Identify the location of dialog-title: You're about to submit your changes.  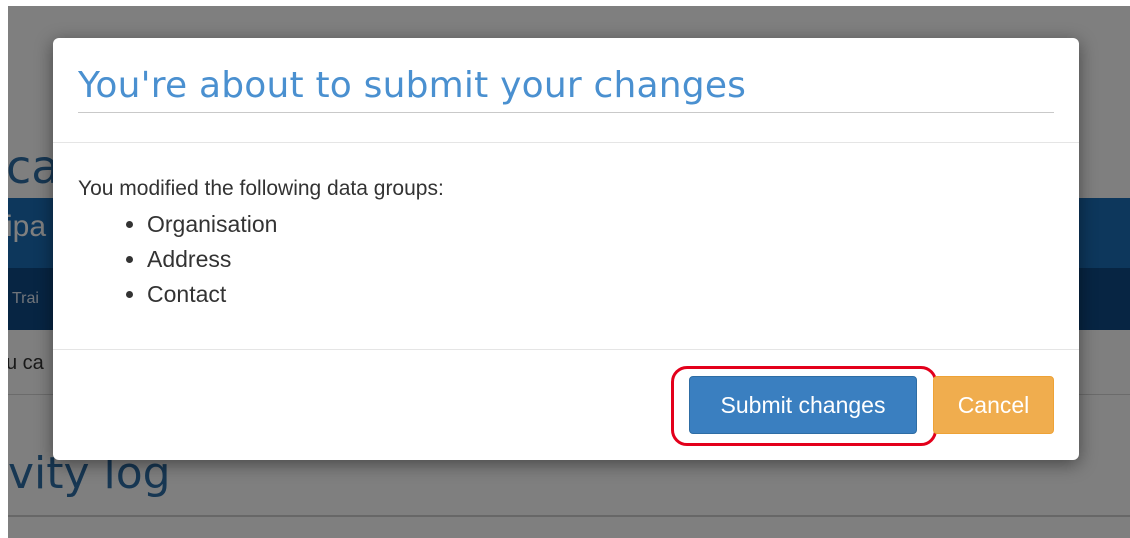
(412, 85).